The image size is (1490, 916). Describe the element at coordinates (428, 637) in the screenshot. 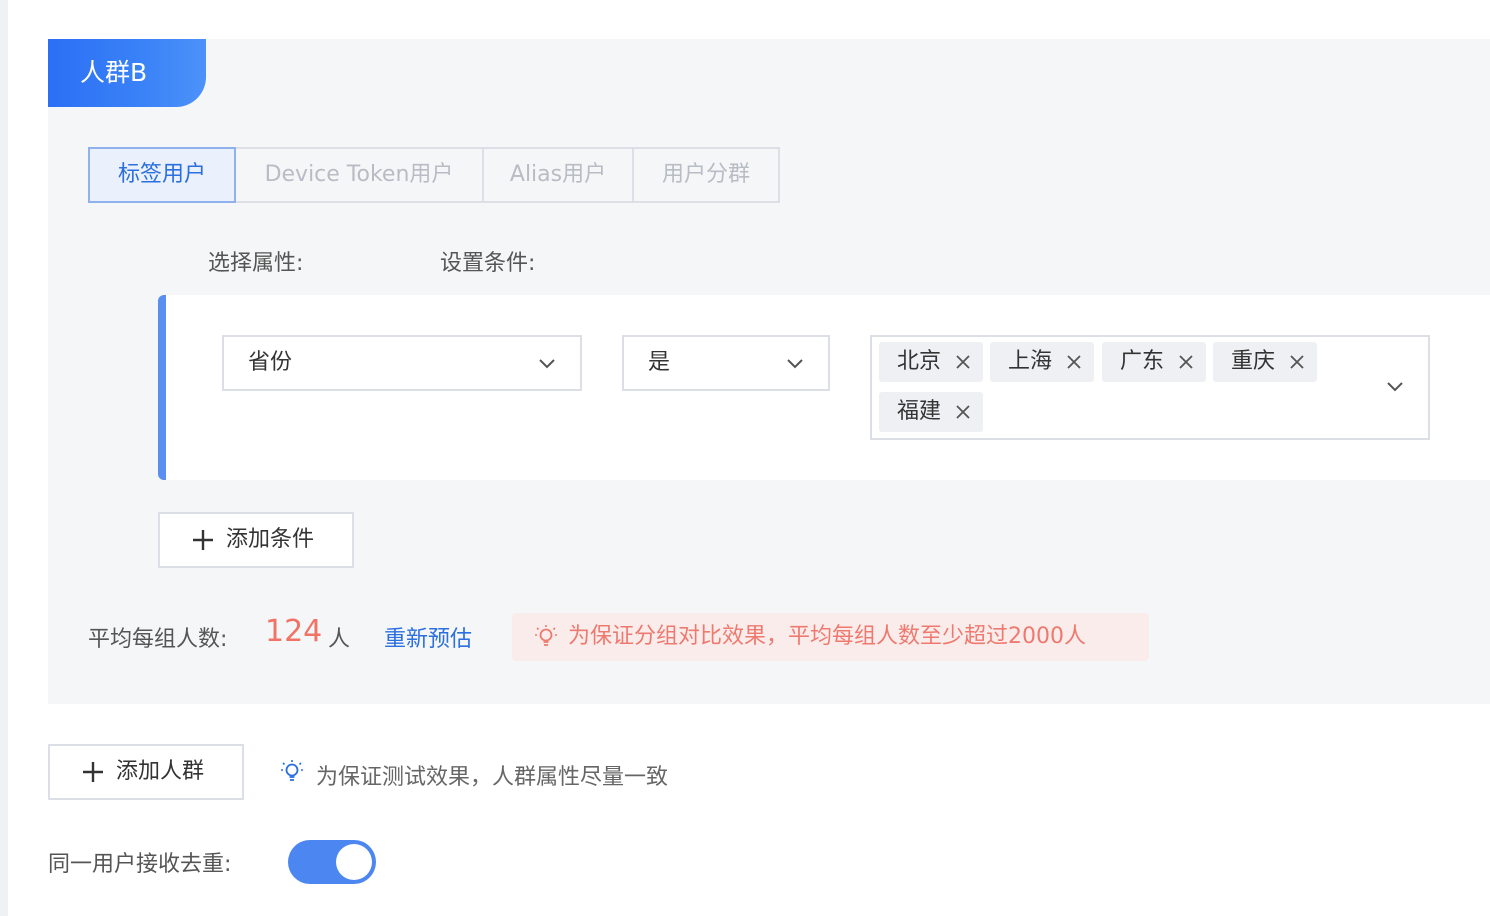

I see `re-estimate-link: 重新预估` at that location.